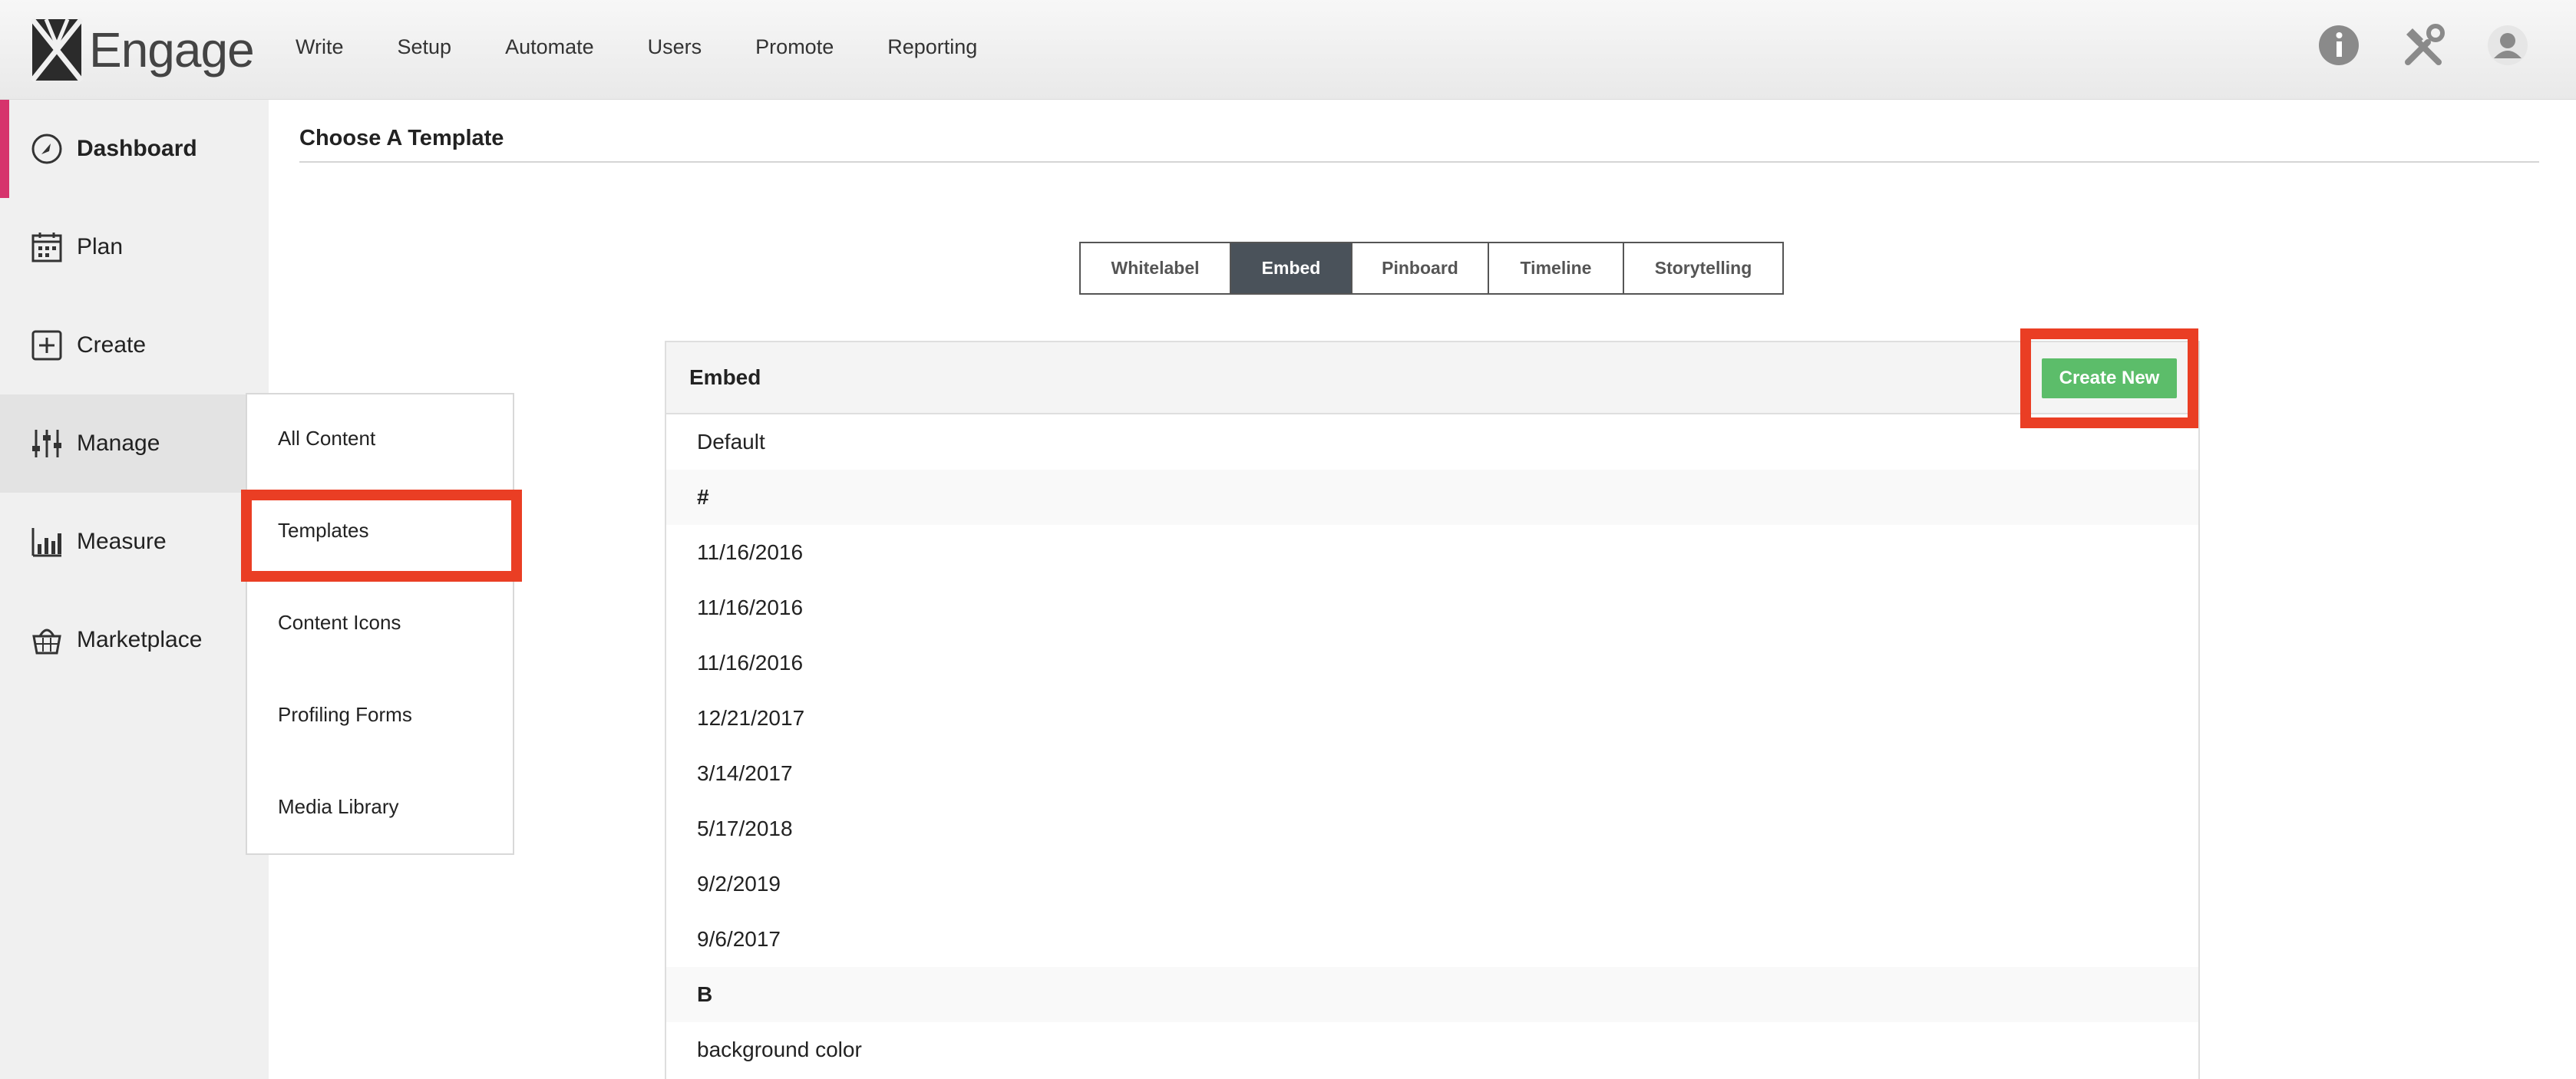 The width and height of the screenshot is (2576, 1079). I want to click on page-title: Choose A Template, so click(401, 138).